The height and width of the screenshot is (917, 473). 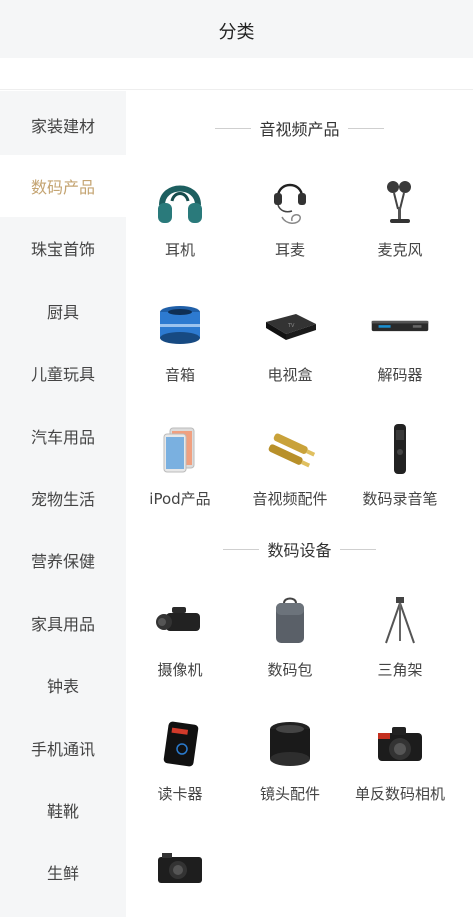 I want to click on sidebar-item-fresh: 生鲜, so click(x=63, y=872).